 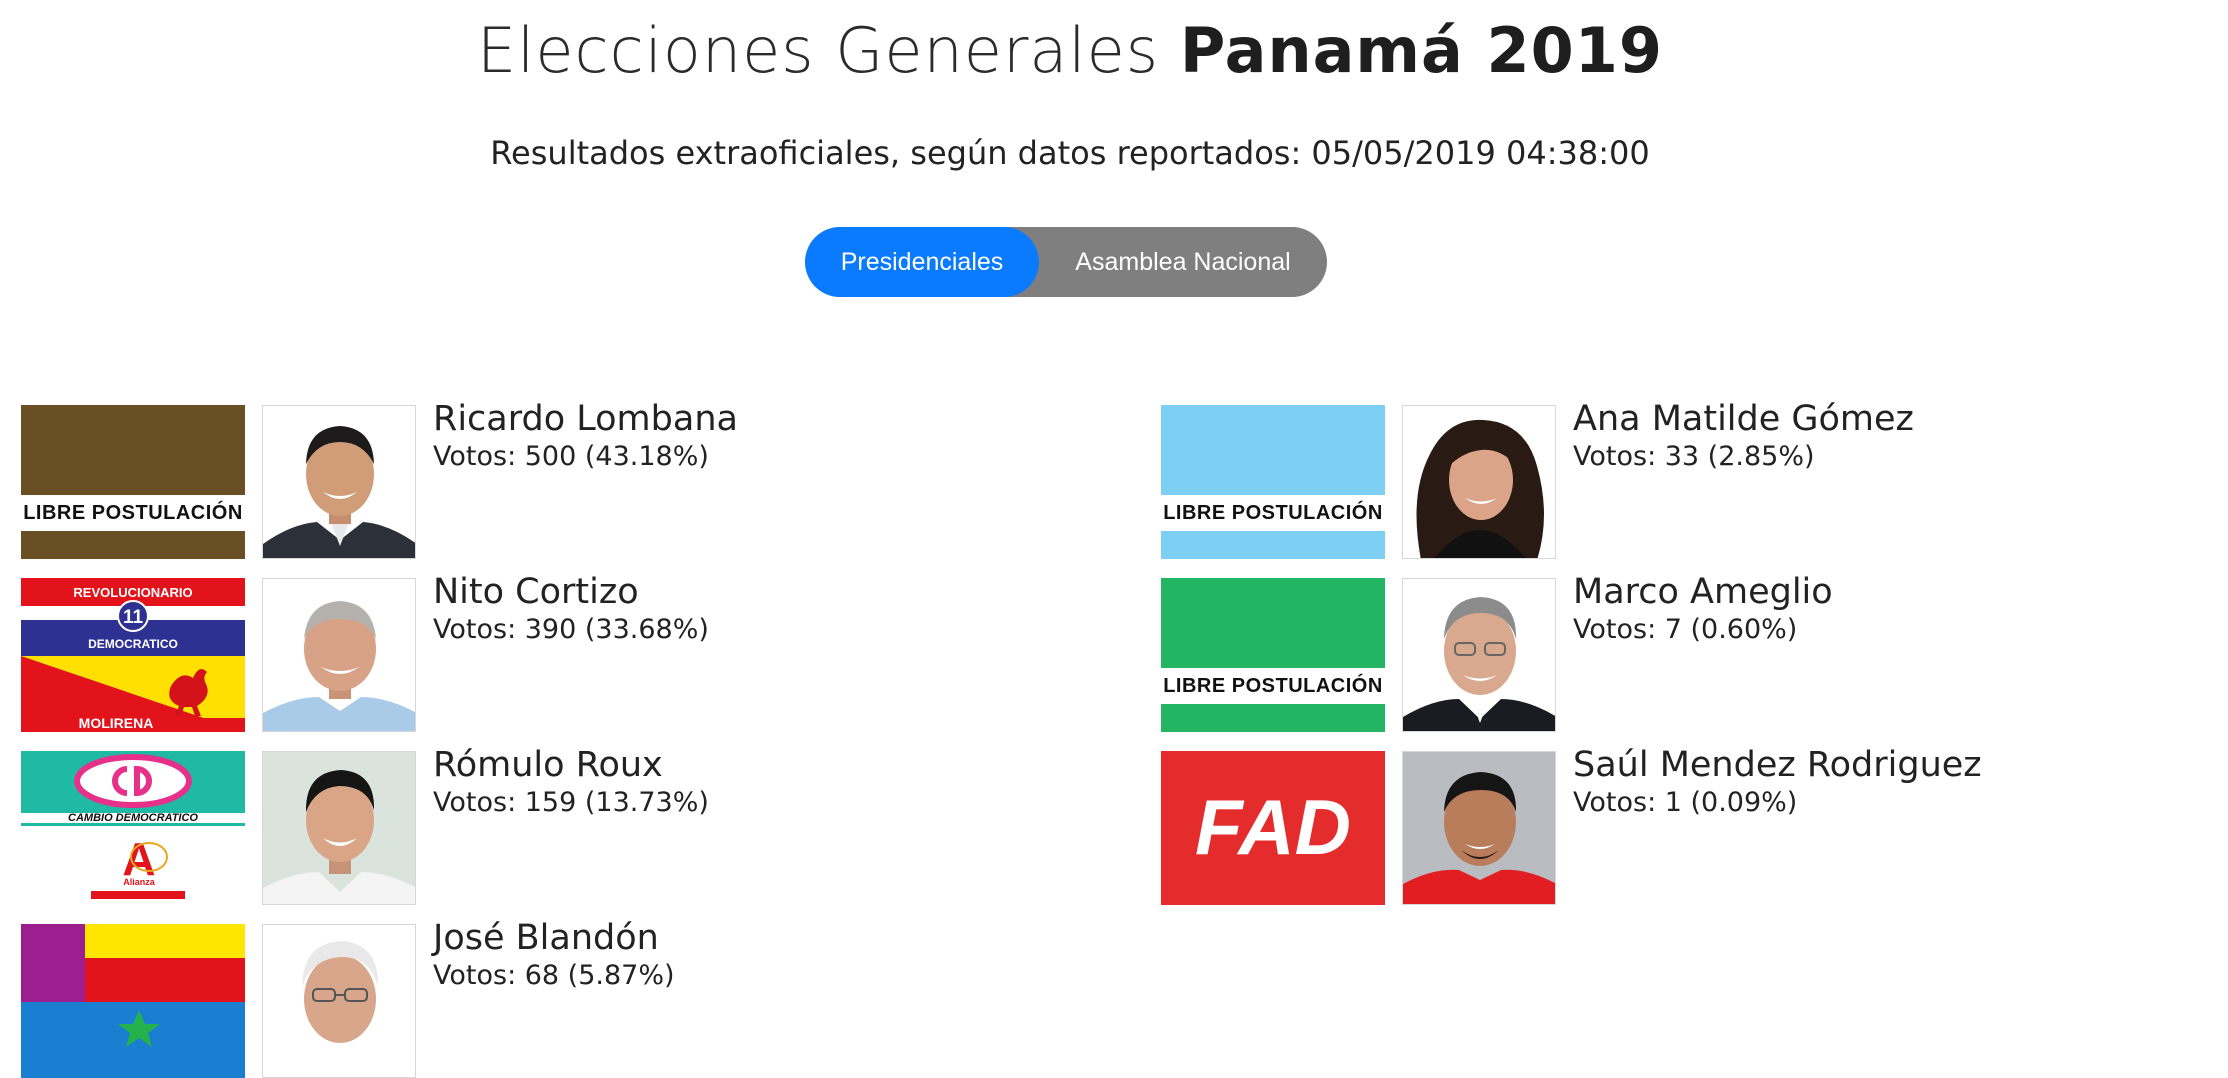 What do you see at coordinates (1777, 765) in the screenshot?
I see `candidate-name: Saúl Mendez Rodriguez` at bounding box center [1777, 765].